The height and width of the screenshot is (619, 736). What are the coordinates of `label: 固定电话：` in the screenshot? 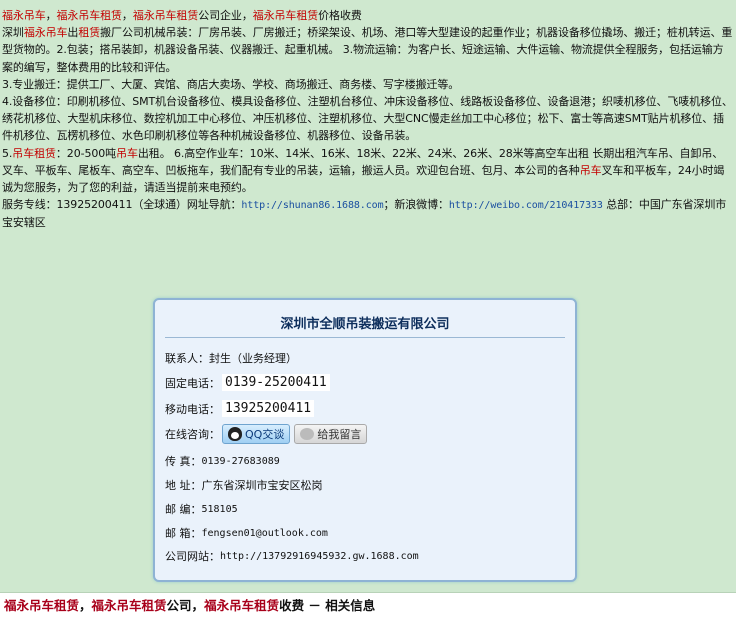 It's located at (192, 383).